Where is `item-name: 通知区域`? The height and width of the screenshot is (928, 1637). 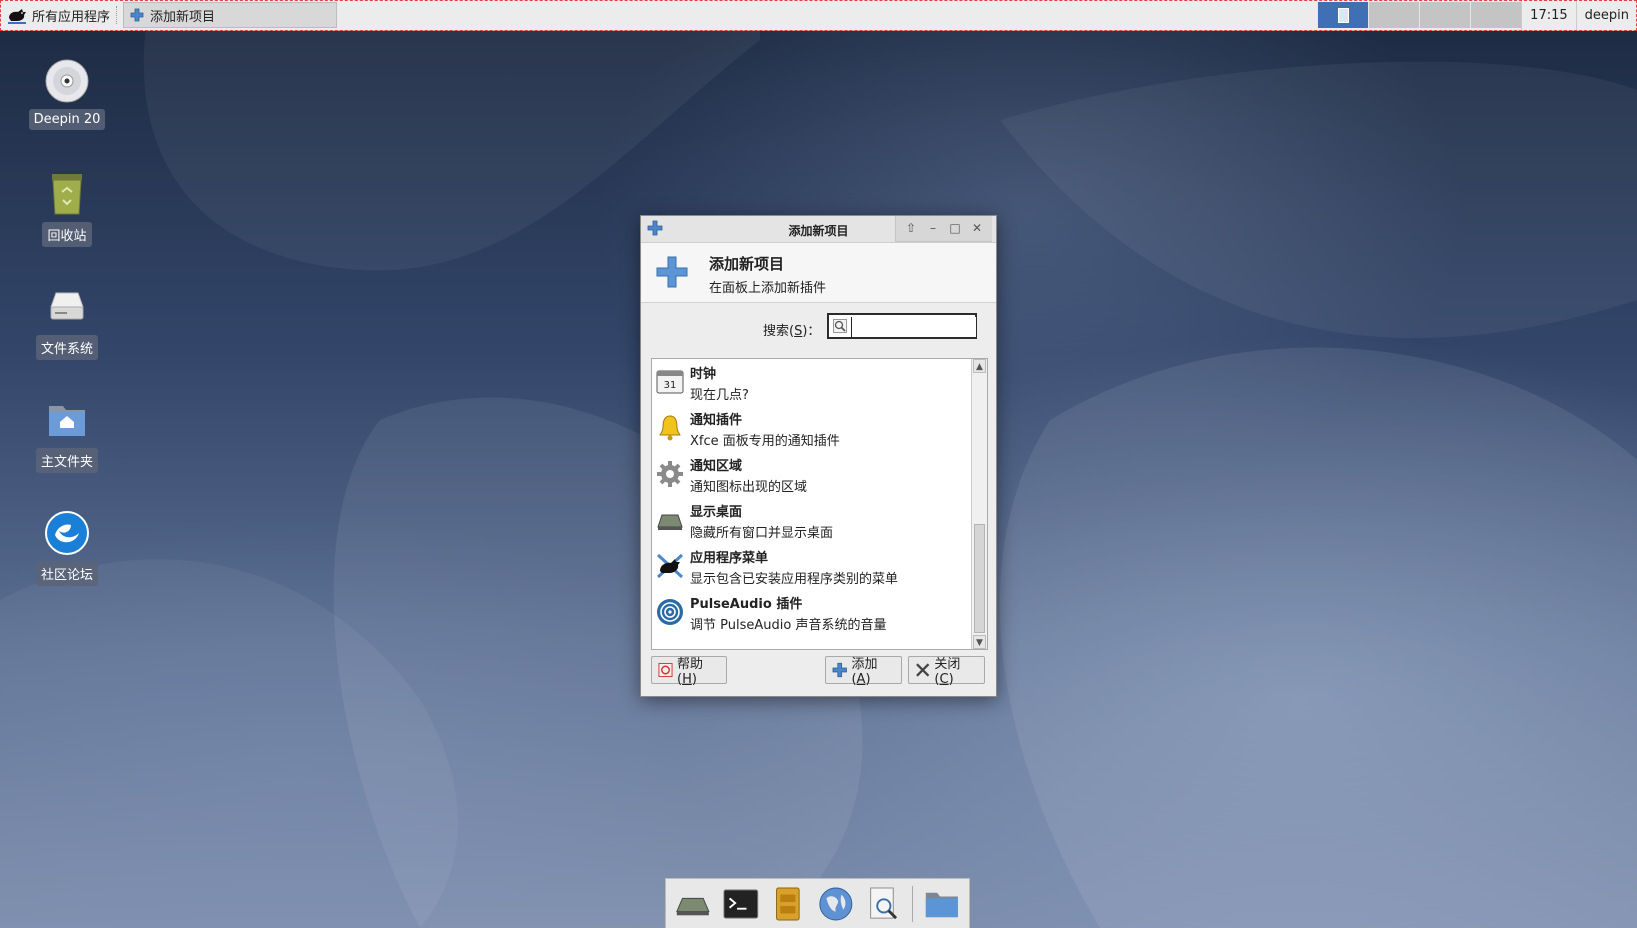
item-name: 通知区域 is located at coordinates (716, 466).